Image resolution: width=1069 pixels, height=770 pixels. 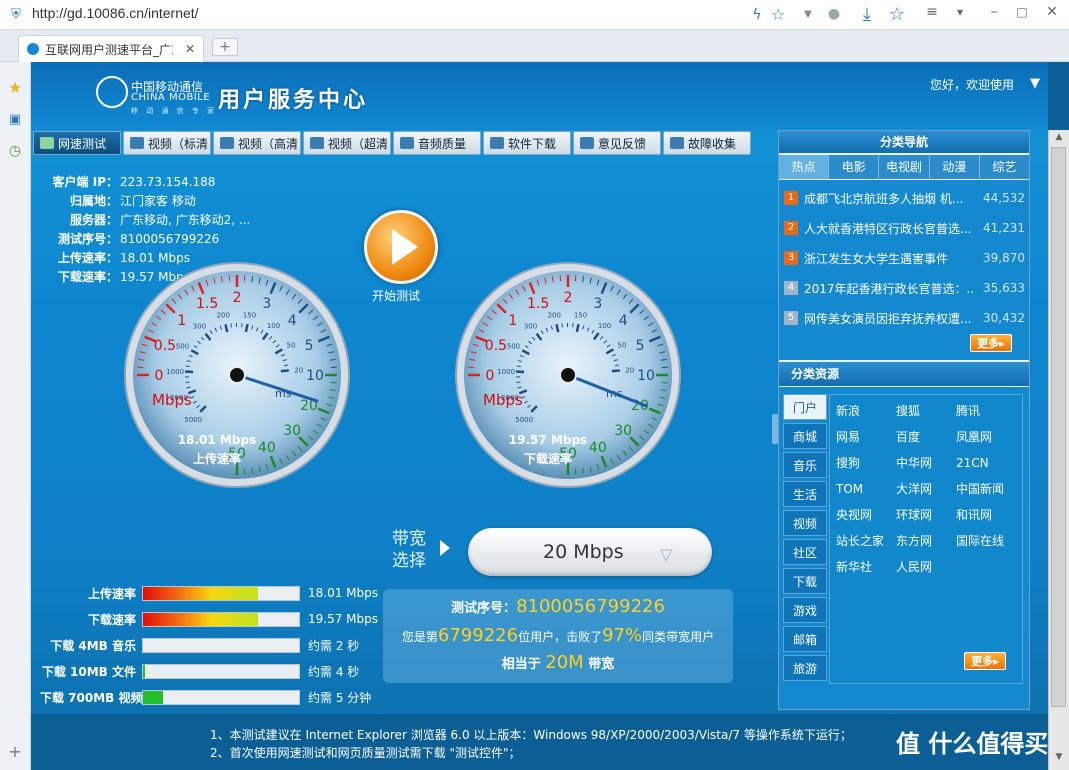 I want to click on resource-link: 东方网, so click(x=926, y=541).